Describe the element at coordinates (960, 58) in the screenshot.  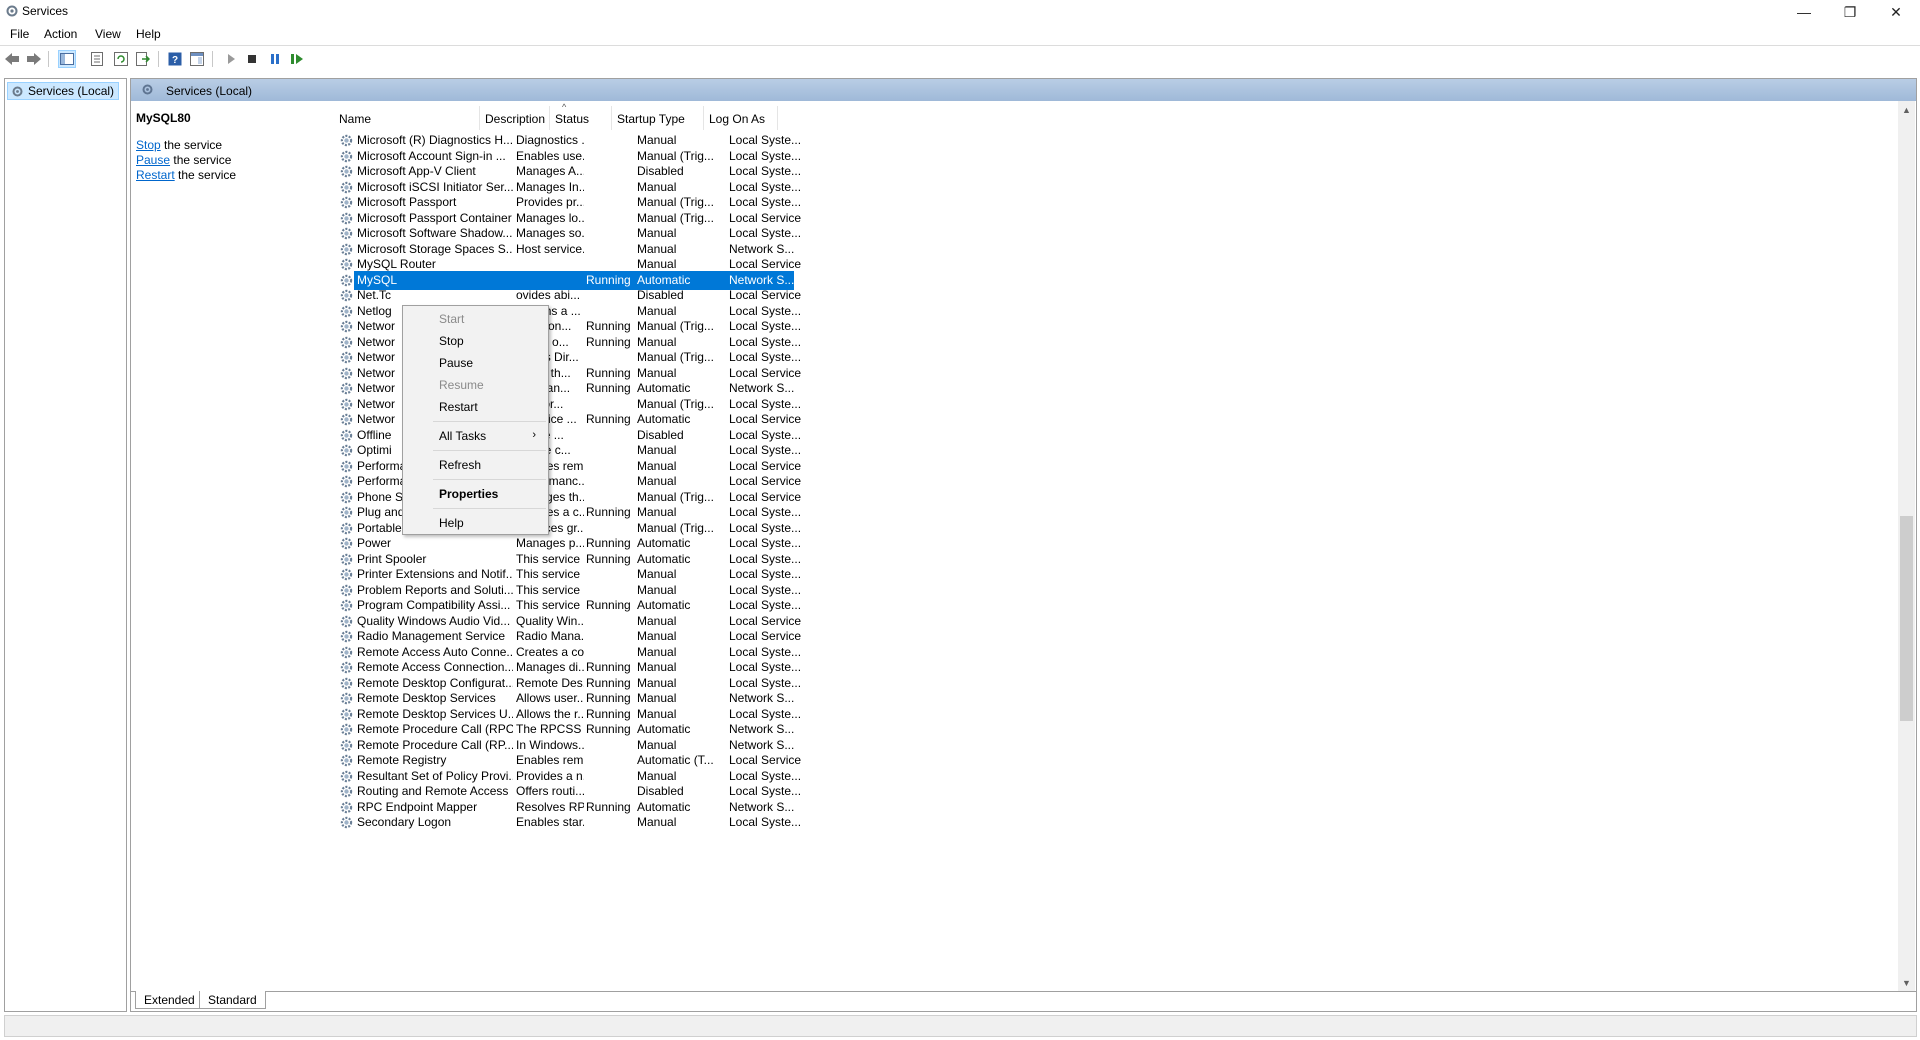
I see `toolbar: ?` at that location.